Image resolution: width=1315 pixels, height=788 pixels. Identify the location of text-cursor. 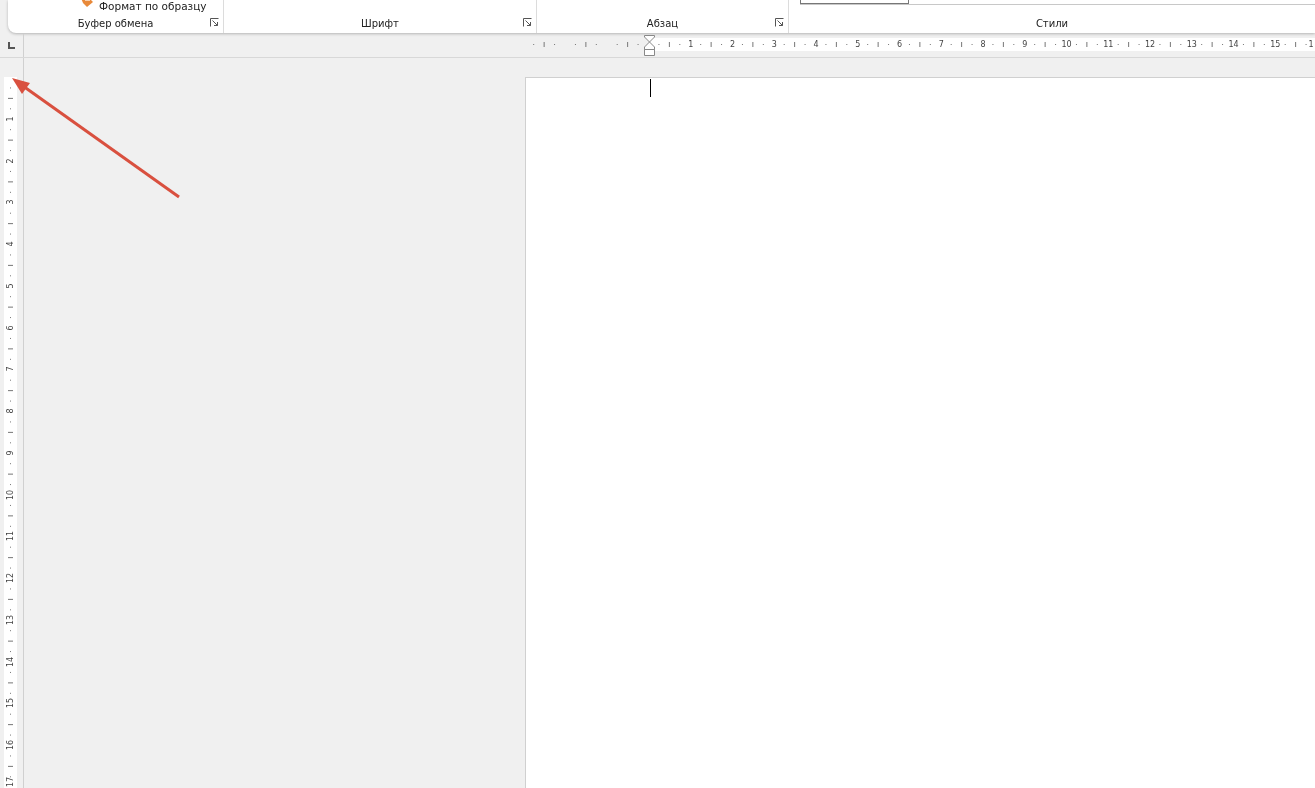
(650, 88).